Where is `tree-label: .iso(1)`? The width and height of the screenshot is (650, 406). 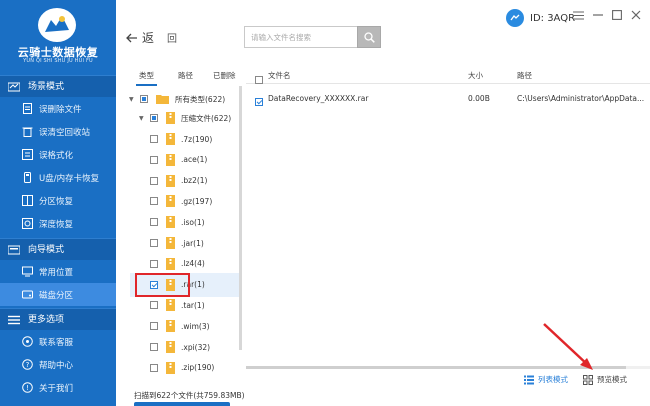 tree-label: .iso(1) is located at coordinates (193, 222).